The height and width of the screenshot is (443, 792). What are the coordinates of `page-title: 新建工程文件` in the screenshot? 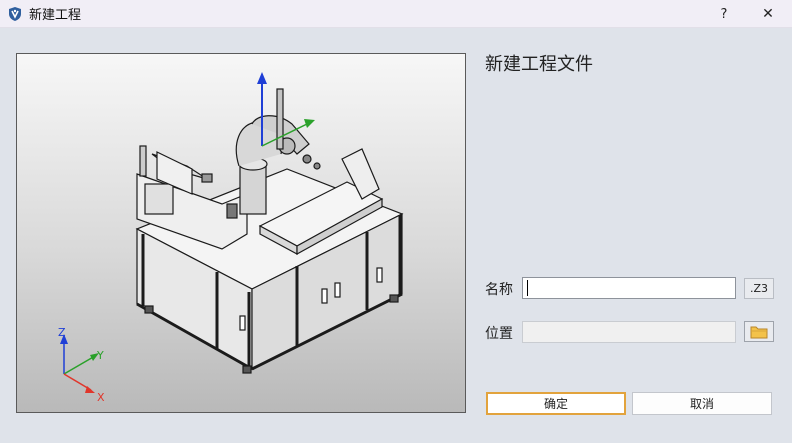 It's located at (539, 64).